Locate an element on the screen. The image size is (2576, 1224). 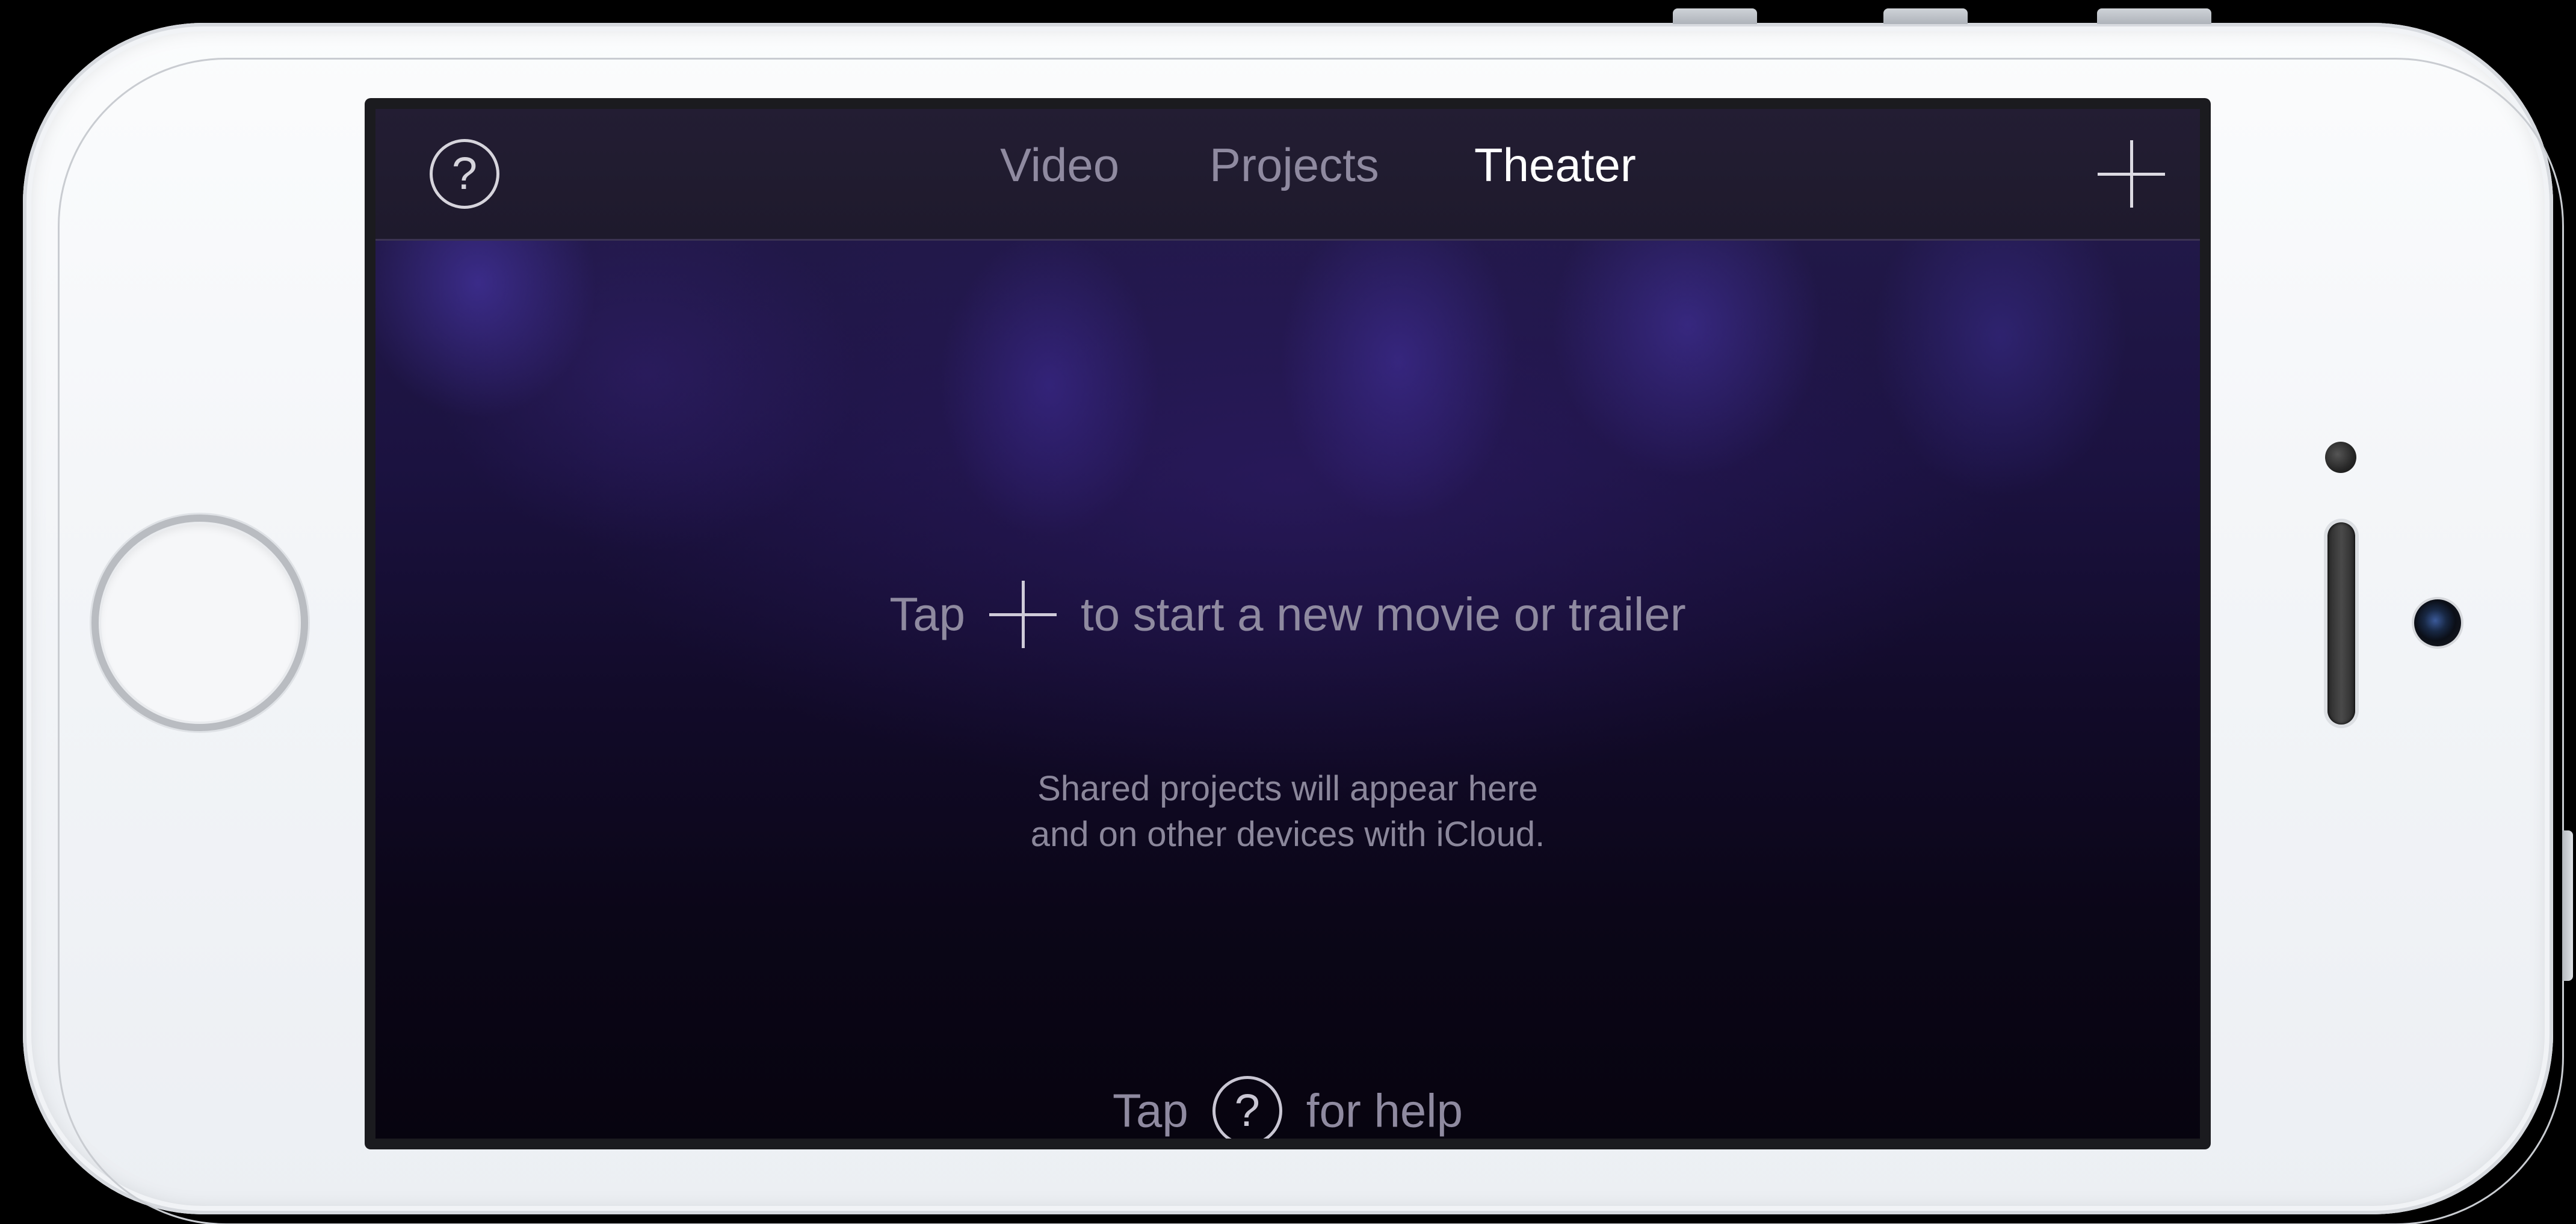
earpiece-speaker is located at coordinates (2341, 624).